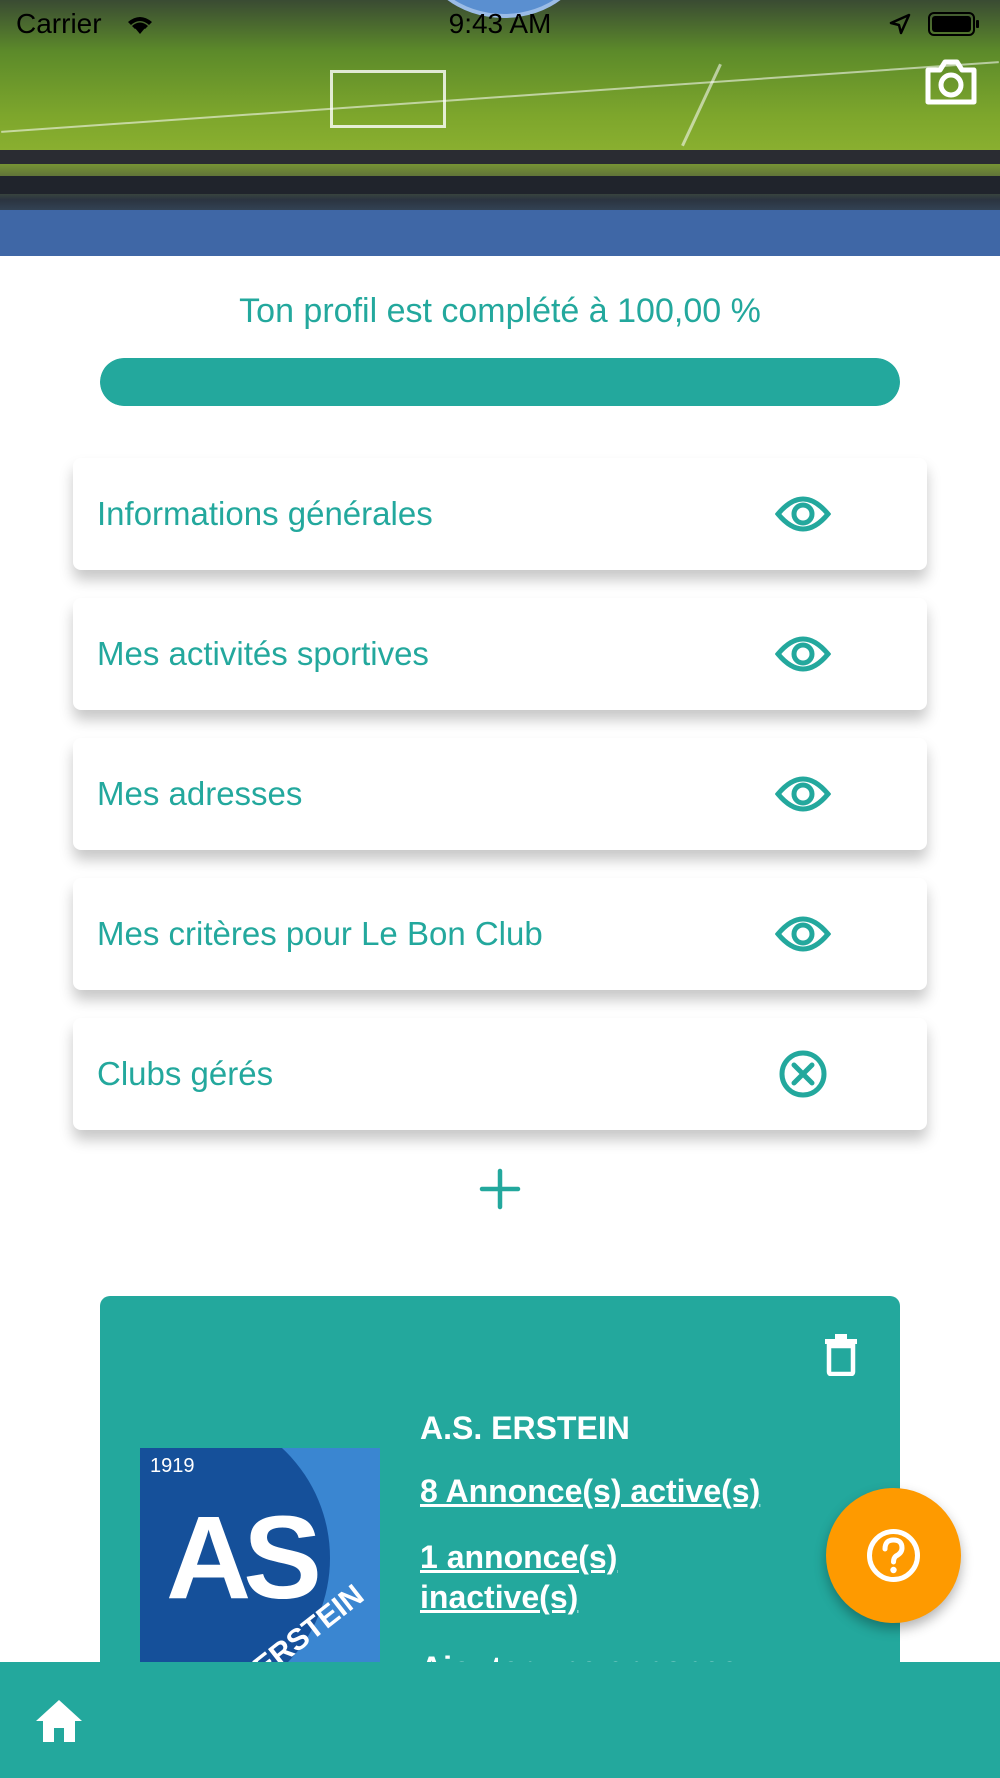 This screenshot has width=1000, height=1778. Describe the element at coordinates (951, 81) in the screenshot. I see `camera-icon` at that location.